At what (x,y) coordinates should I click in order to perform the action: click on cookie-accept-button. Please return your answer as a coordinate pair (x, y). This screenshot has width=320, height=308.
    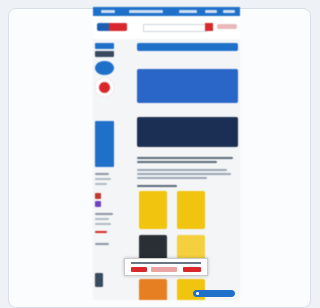
    Looking at the image, I should click on (192, 269).